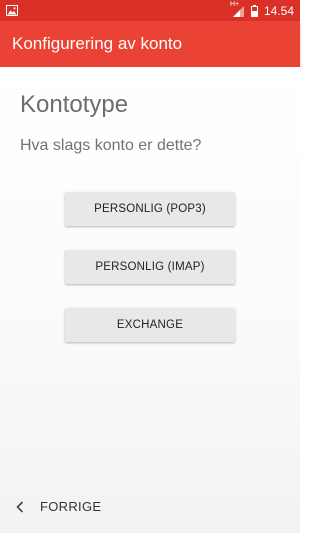 This screenshot has width=320, height=533. What do you see at coordinates (150, 325) in the screenshot?
I see `exchange-button: EXCHANGE` at bounding box center [150, 325].